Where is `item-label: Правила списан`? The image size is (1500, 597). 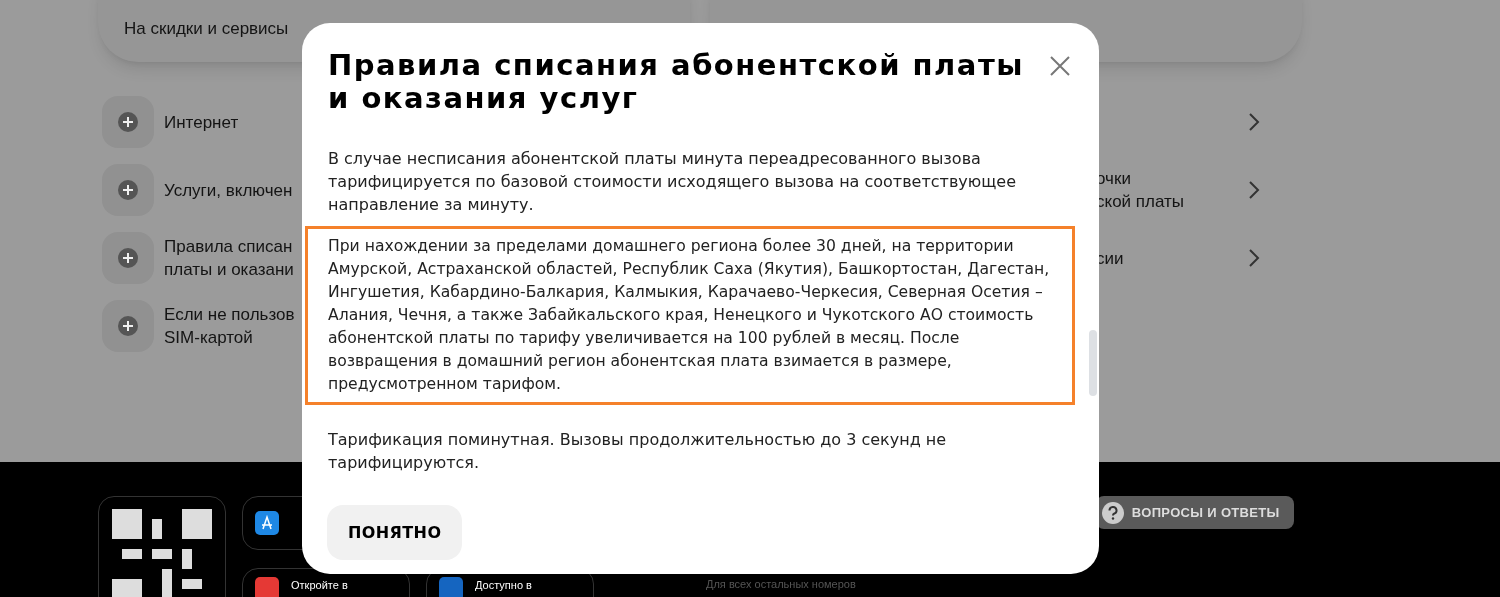 item-label: Правила списан is located at coordinates (229, 247).